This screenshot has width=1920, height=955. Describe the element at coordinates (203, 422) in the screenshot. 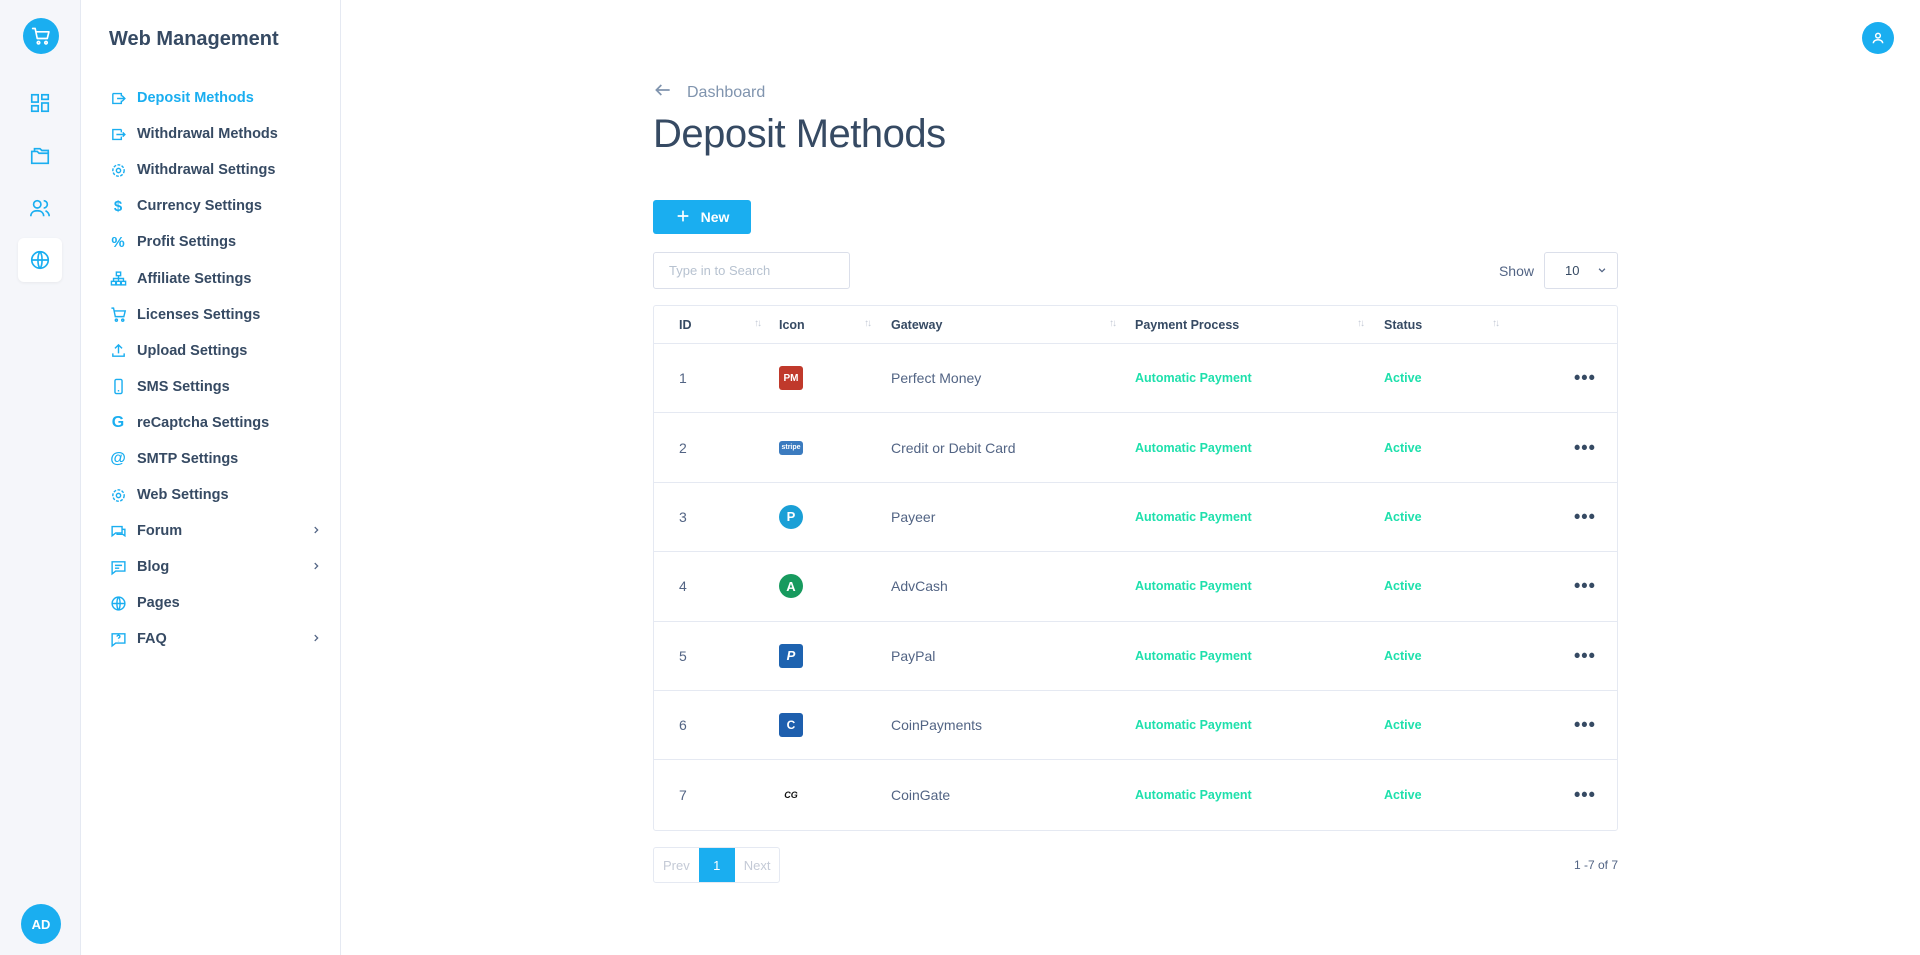

I see `sidebar-item-label: reCaptcha Settings` at that location.